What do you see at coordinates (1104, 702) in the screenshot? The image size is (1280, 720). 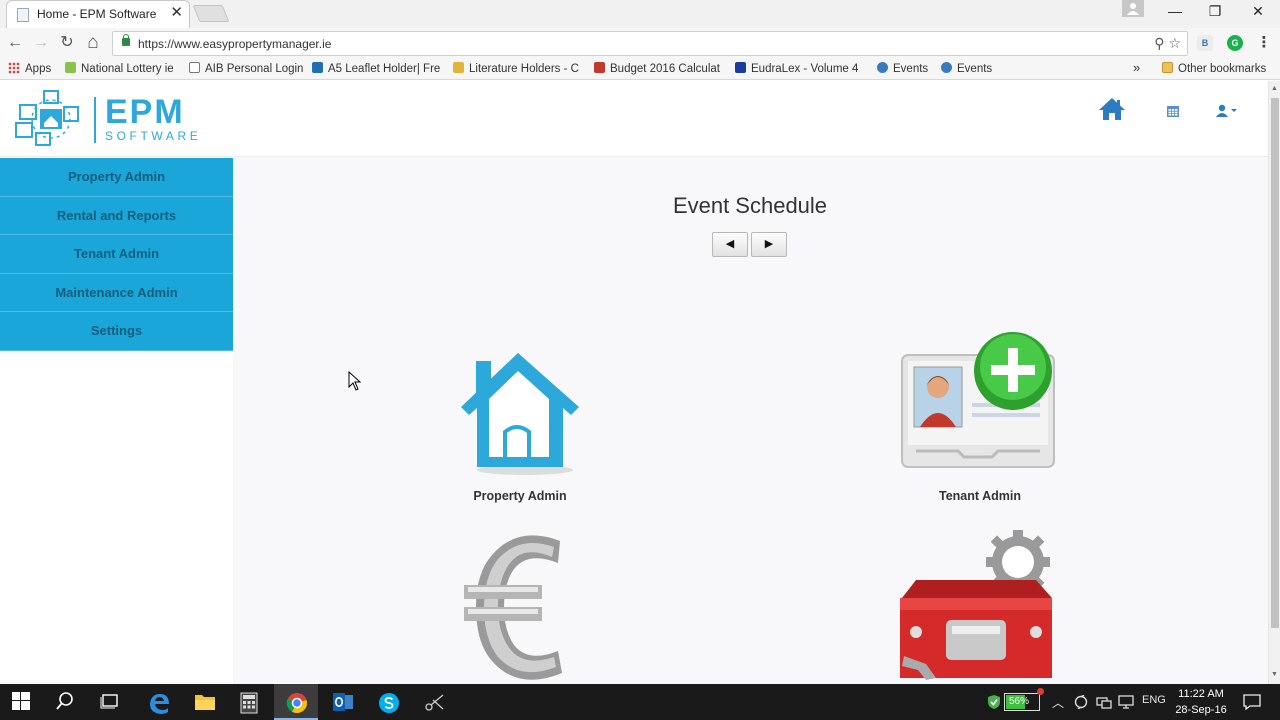 I see `network-icon` at bounding box center [1104, 702].